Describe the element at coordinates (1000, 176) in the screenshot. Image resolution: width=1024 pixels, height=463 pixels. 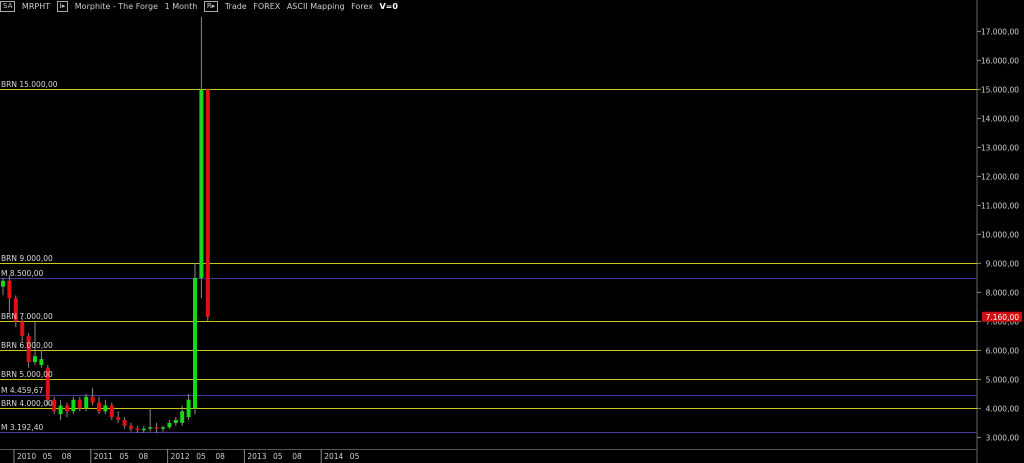
I see `y-tick-label: 12.000,00` at that location.